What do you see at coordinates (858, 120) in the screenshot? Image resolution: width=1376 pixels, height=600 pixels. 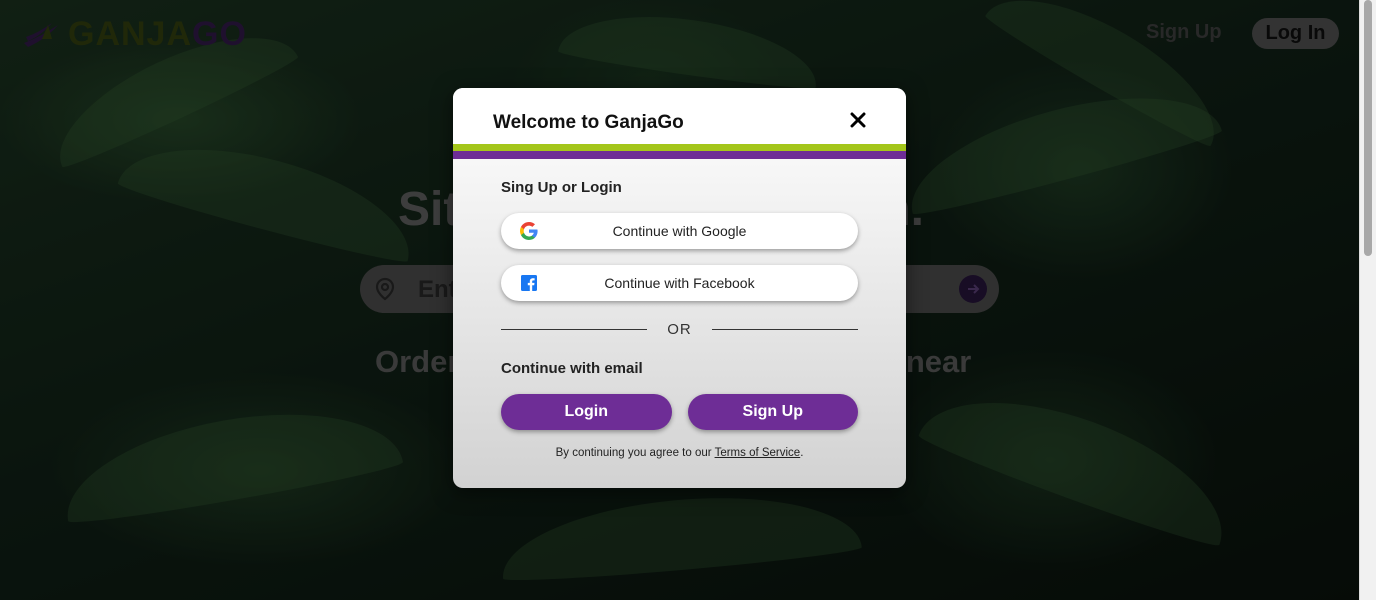 I see `close-icon` at bounding box center [858, 120].